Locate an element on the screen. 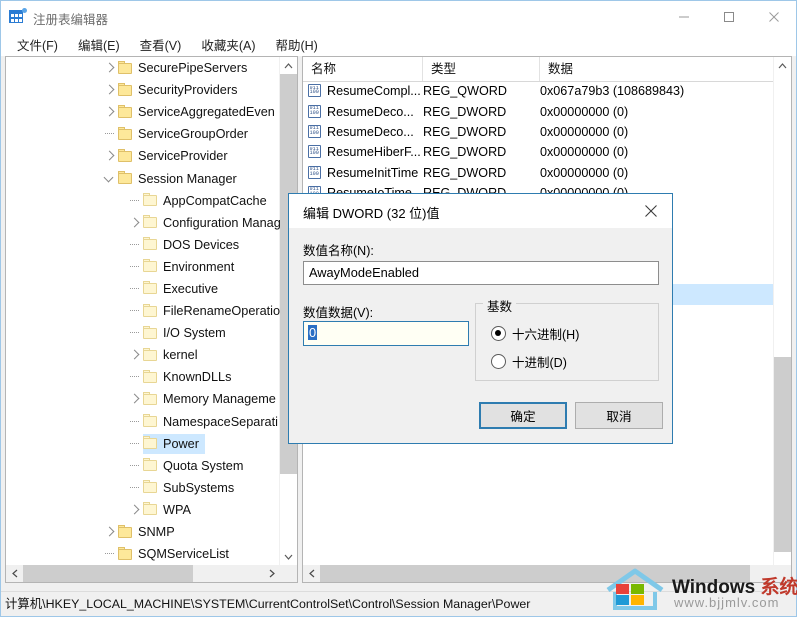 This screenshot has height=617, width=797. title-bar: 注册表编辑器 is located at coordinates (398, 17).